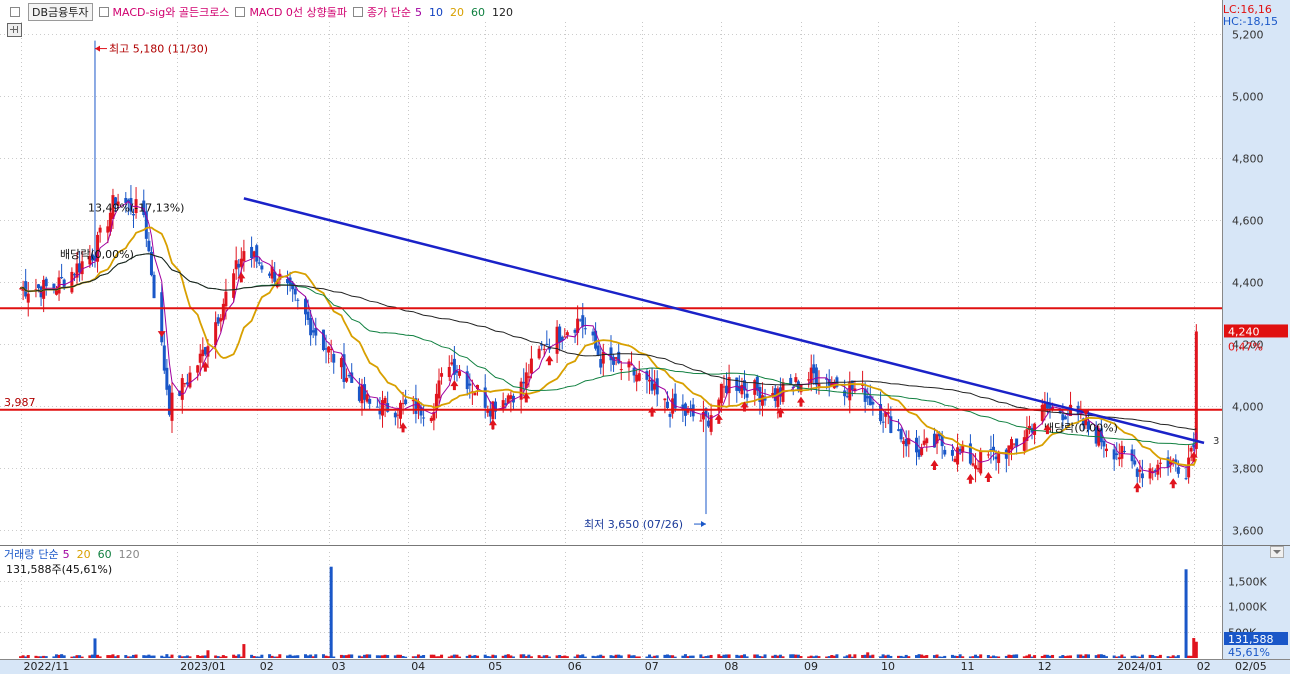 The height and width of the screenshot is (677, 1290). Describe the element at coordinates (298, 12) in the screenshot. I see `indicator-macd-zero-cross: MACD 0선 상향돌파` at that location.